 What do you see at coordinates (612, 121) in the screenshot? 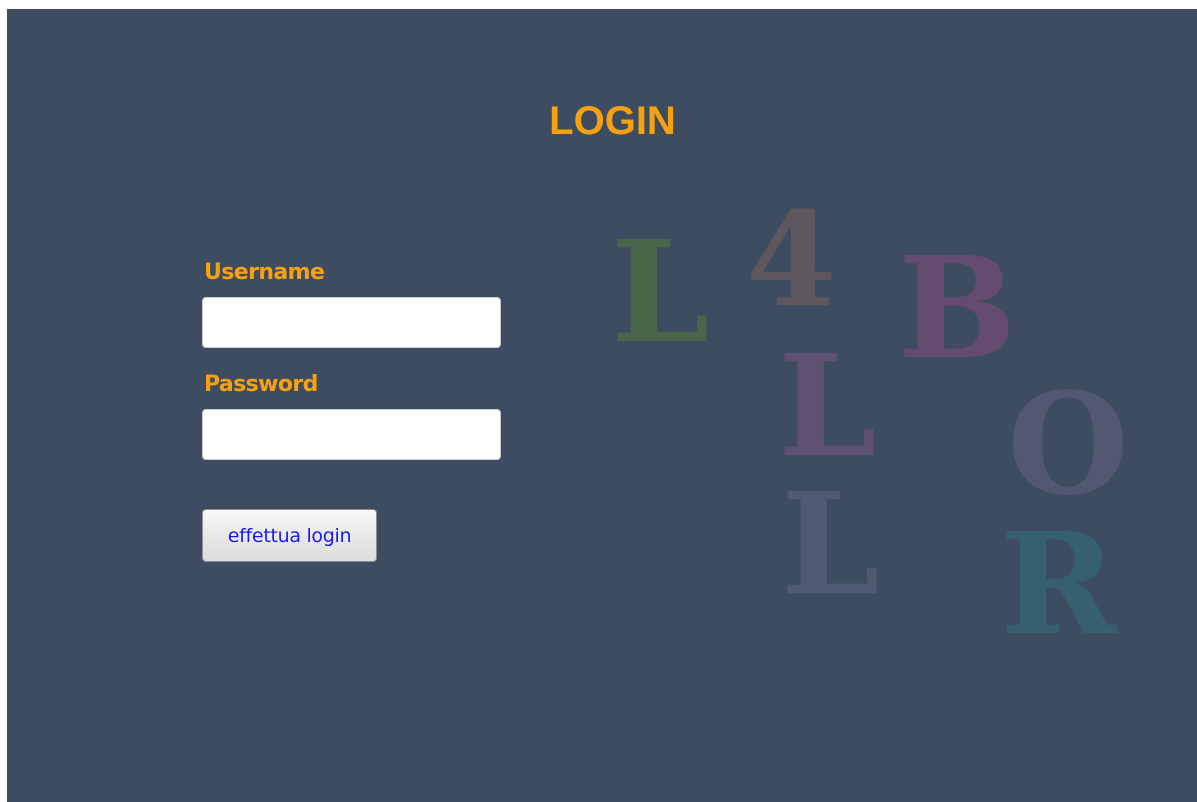
I see `page-title: LOGIN` at bounding box center [612, 121].